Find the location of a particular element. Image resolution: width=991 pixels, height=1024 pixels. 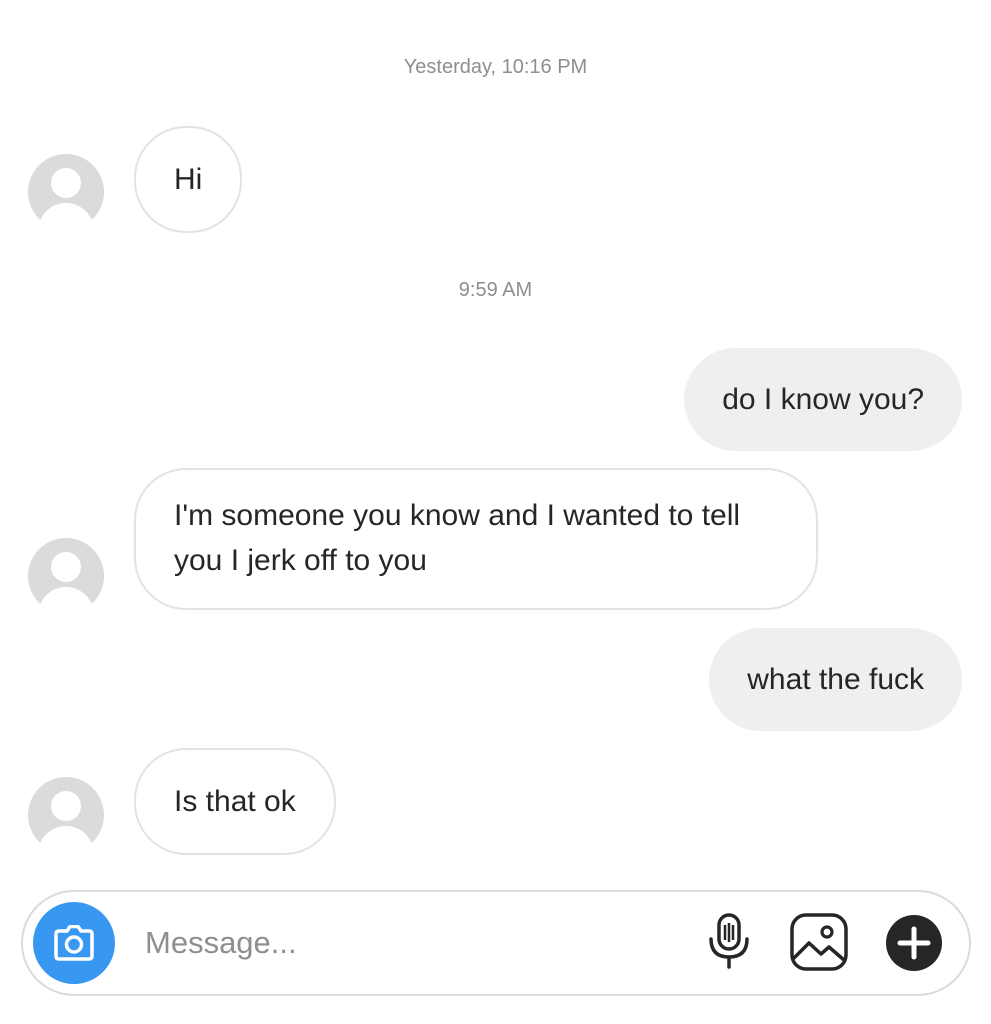

voice-button is located at coordinates (729, 944).